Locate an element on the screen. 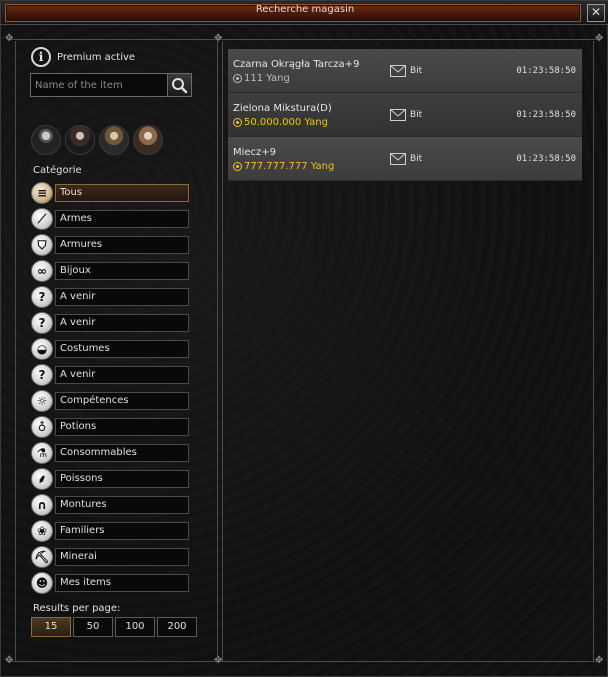 The height and width of the screenshot is (677, 608). category-label: Armes is located at coordinates (122, 219).